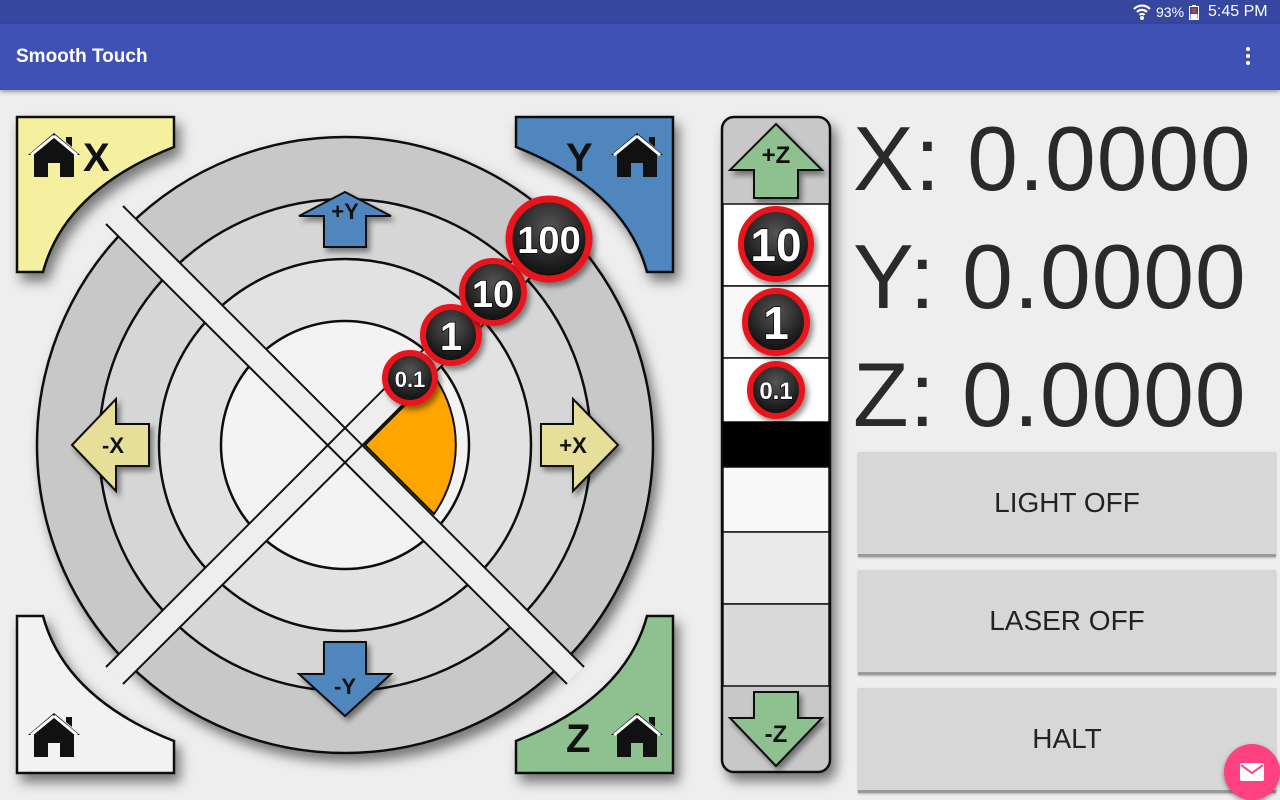 This screenshot has width=1280, height=800. What do you see at coordinates (96, 158) in the screenshot?
I see `home-x-label: X` at bounding box center [96, 158].